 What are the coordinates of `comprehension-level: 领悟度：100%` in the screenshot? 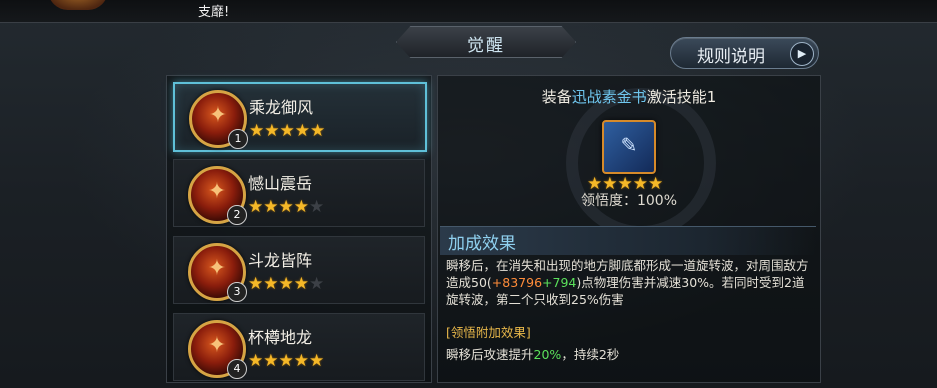 It's located at (629, 201).